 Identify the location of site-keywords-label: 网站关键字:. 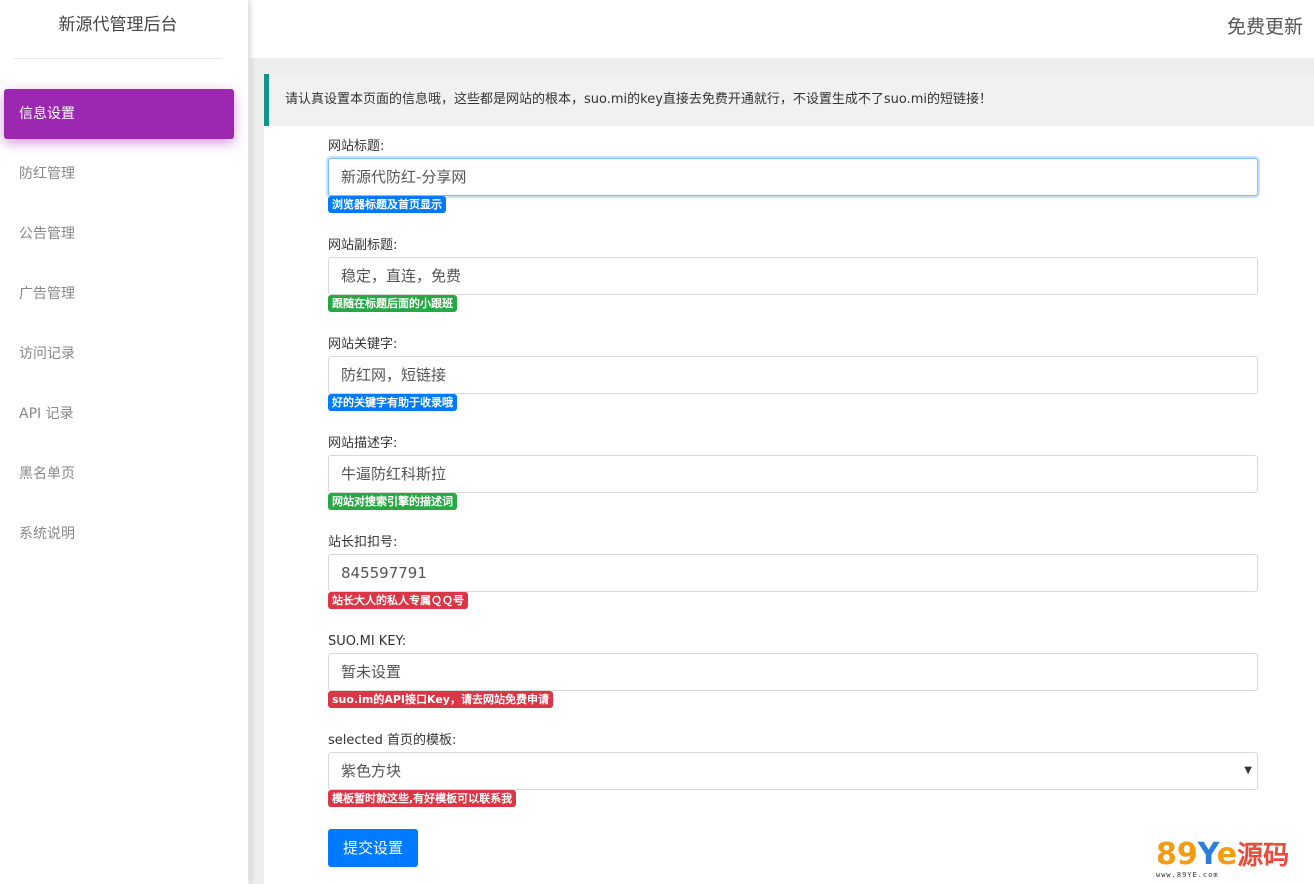
(363, 344).